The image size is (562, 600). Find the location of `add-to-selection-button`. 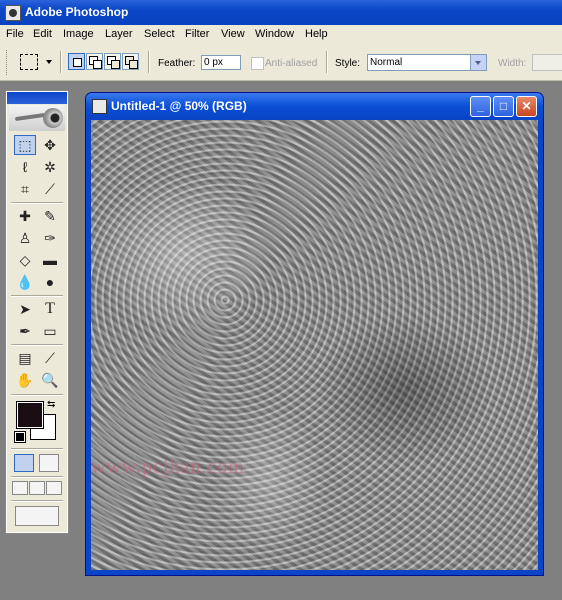

add-to-selection-button is located at coordinates (94, 61).